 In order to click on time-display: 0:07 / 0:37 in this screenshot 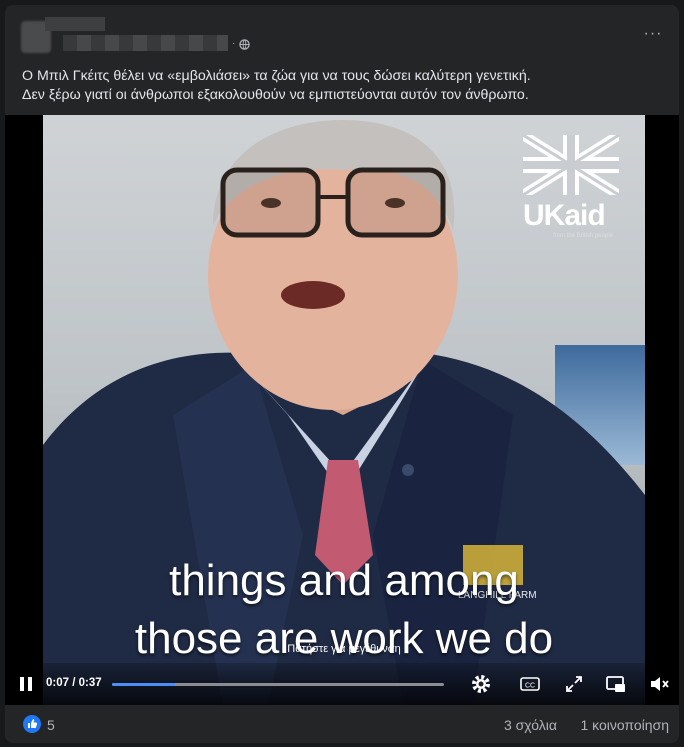, I will do `click(74, 683)`.